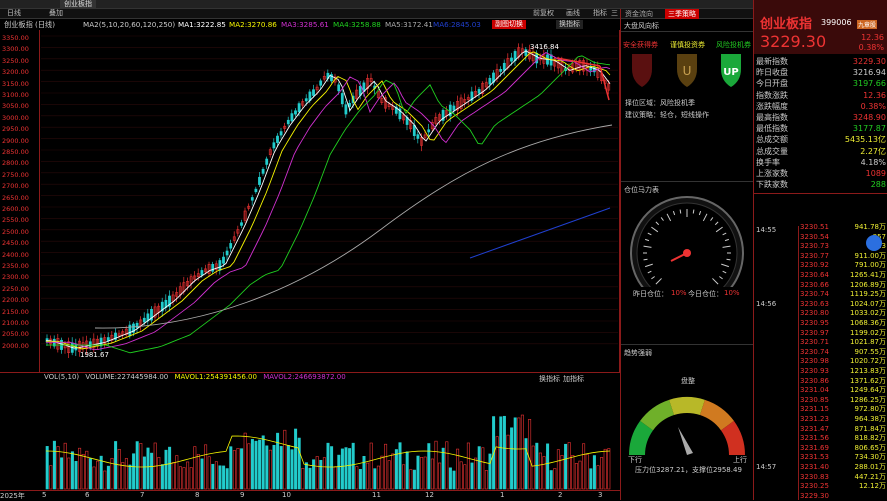  Describe the element at coordinates (772, 151) in the screenshot. I see `quote-row-label: 总成交量` at that location.